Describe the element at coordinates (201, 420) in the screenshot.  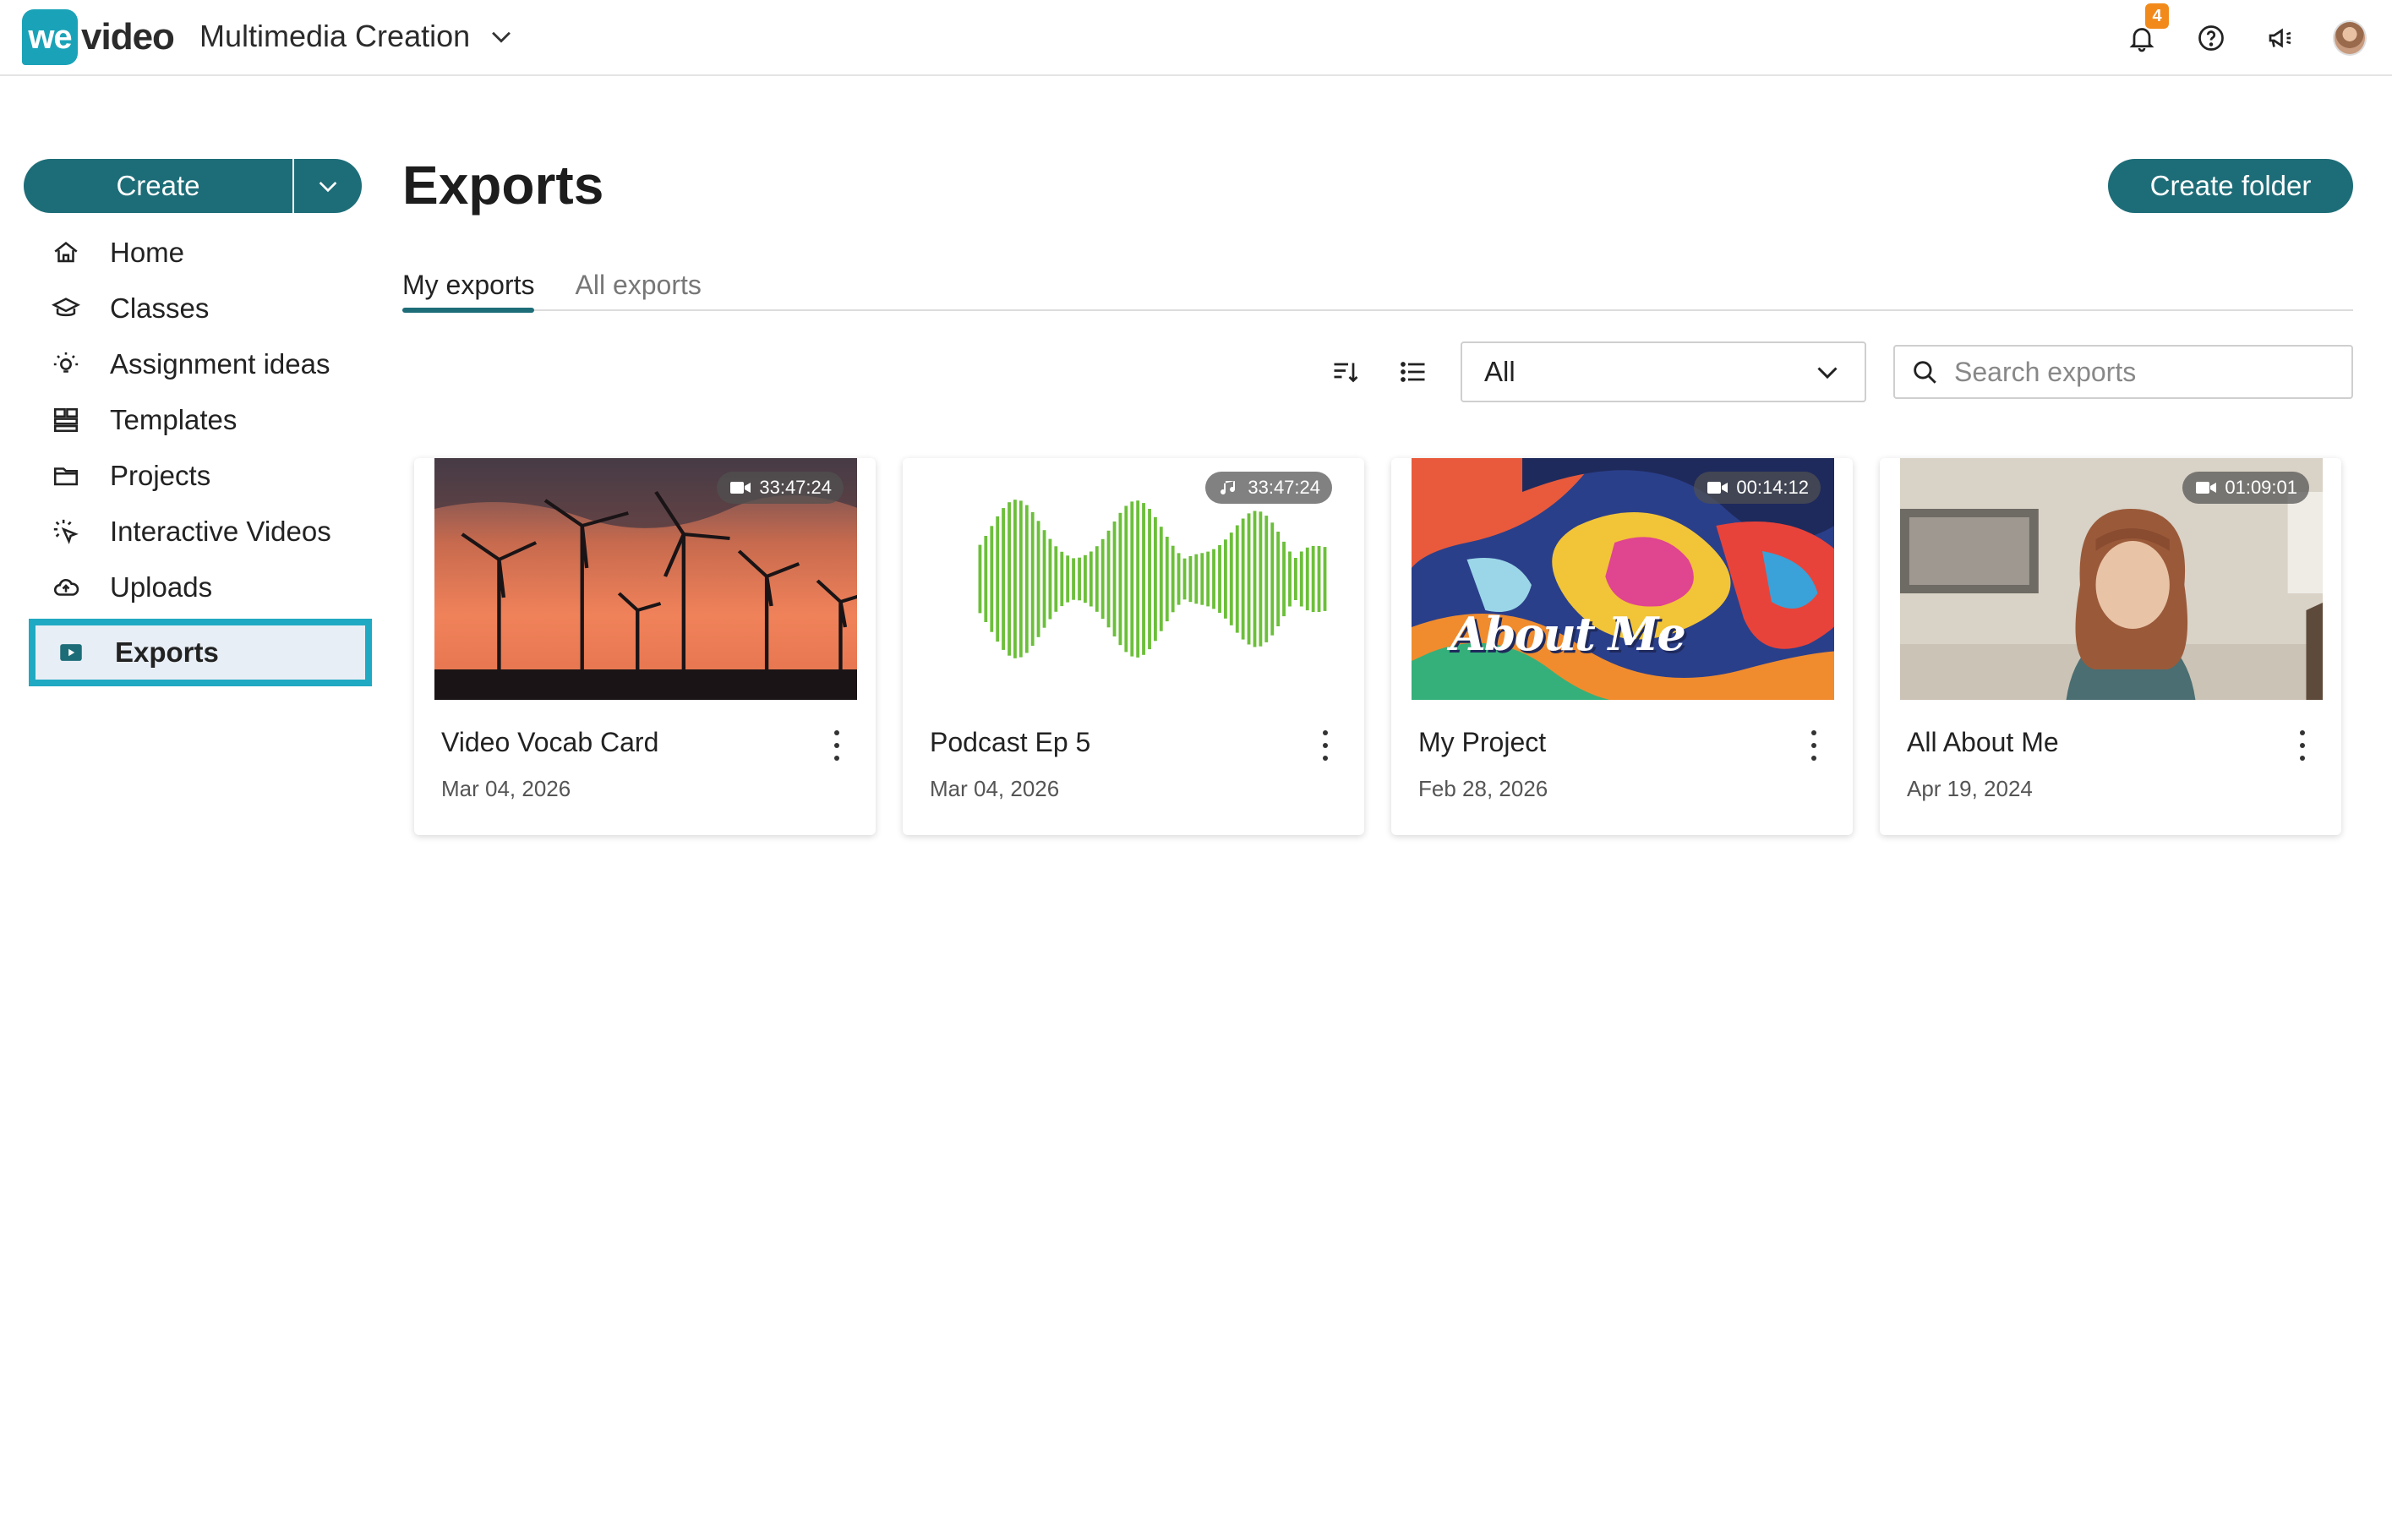
I see `sidebar-item-templates: Templates` at that location.